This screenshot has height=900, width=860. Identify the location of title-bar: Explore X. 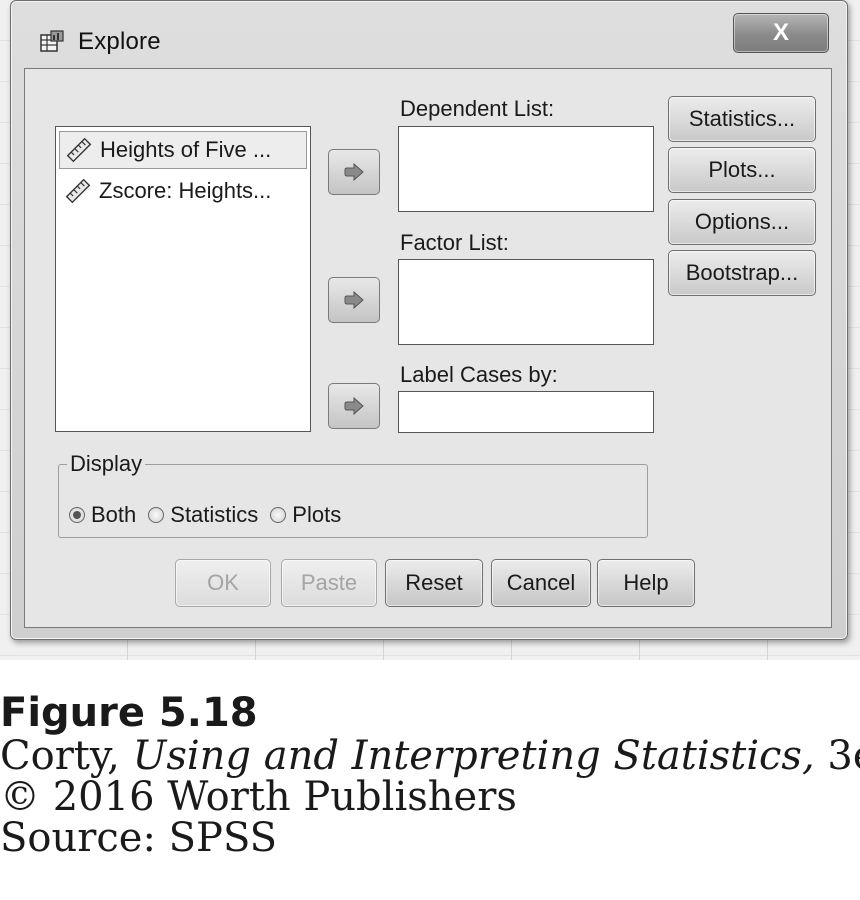
(429, 34).